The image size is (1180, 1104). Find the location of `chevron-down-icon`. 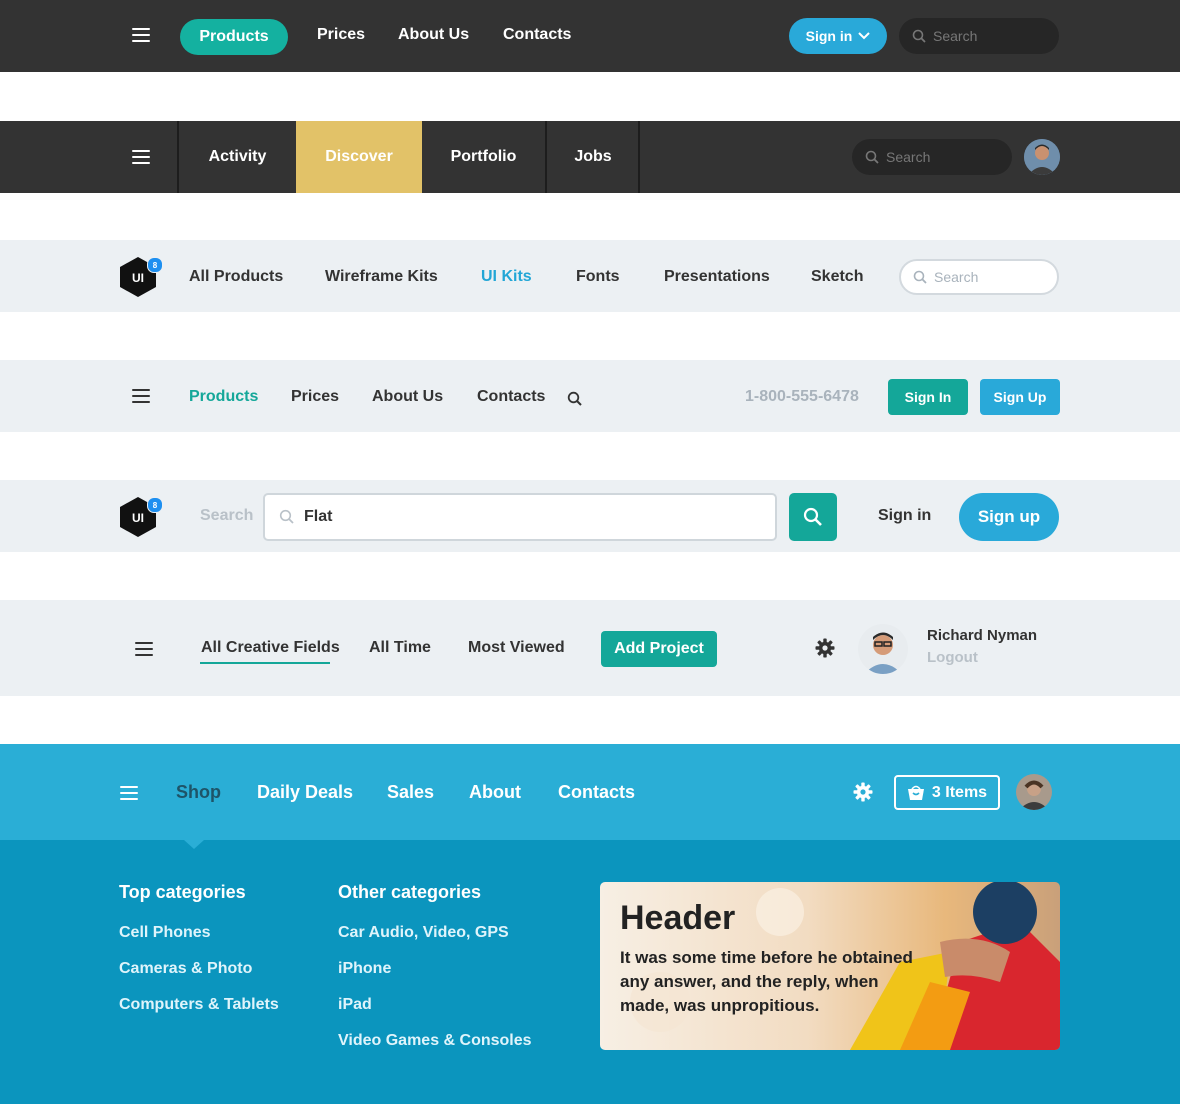

chevron-down-icon is located at coordinates (864, 36).